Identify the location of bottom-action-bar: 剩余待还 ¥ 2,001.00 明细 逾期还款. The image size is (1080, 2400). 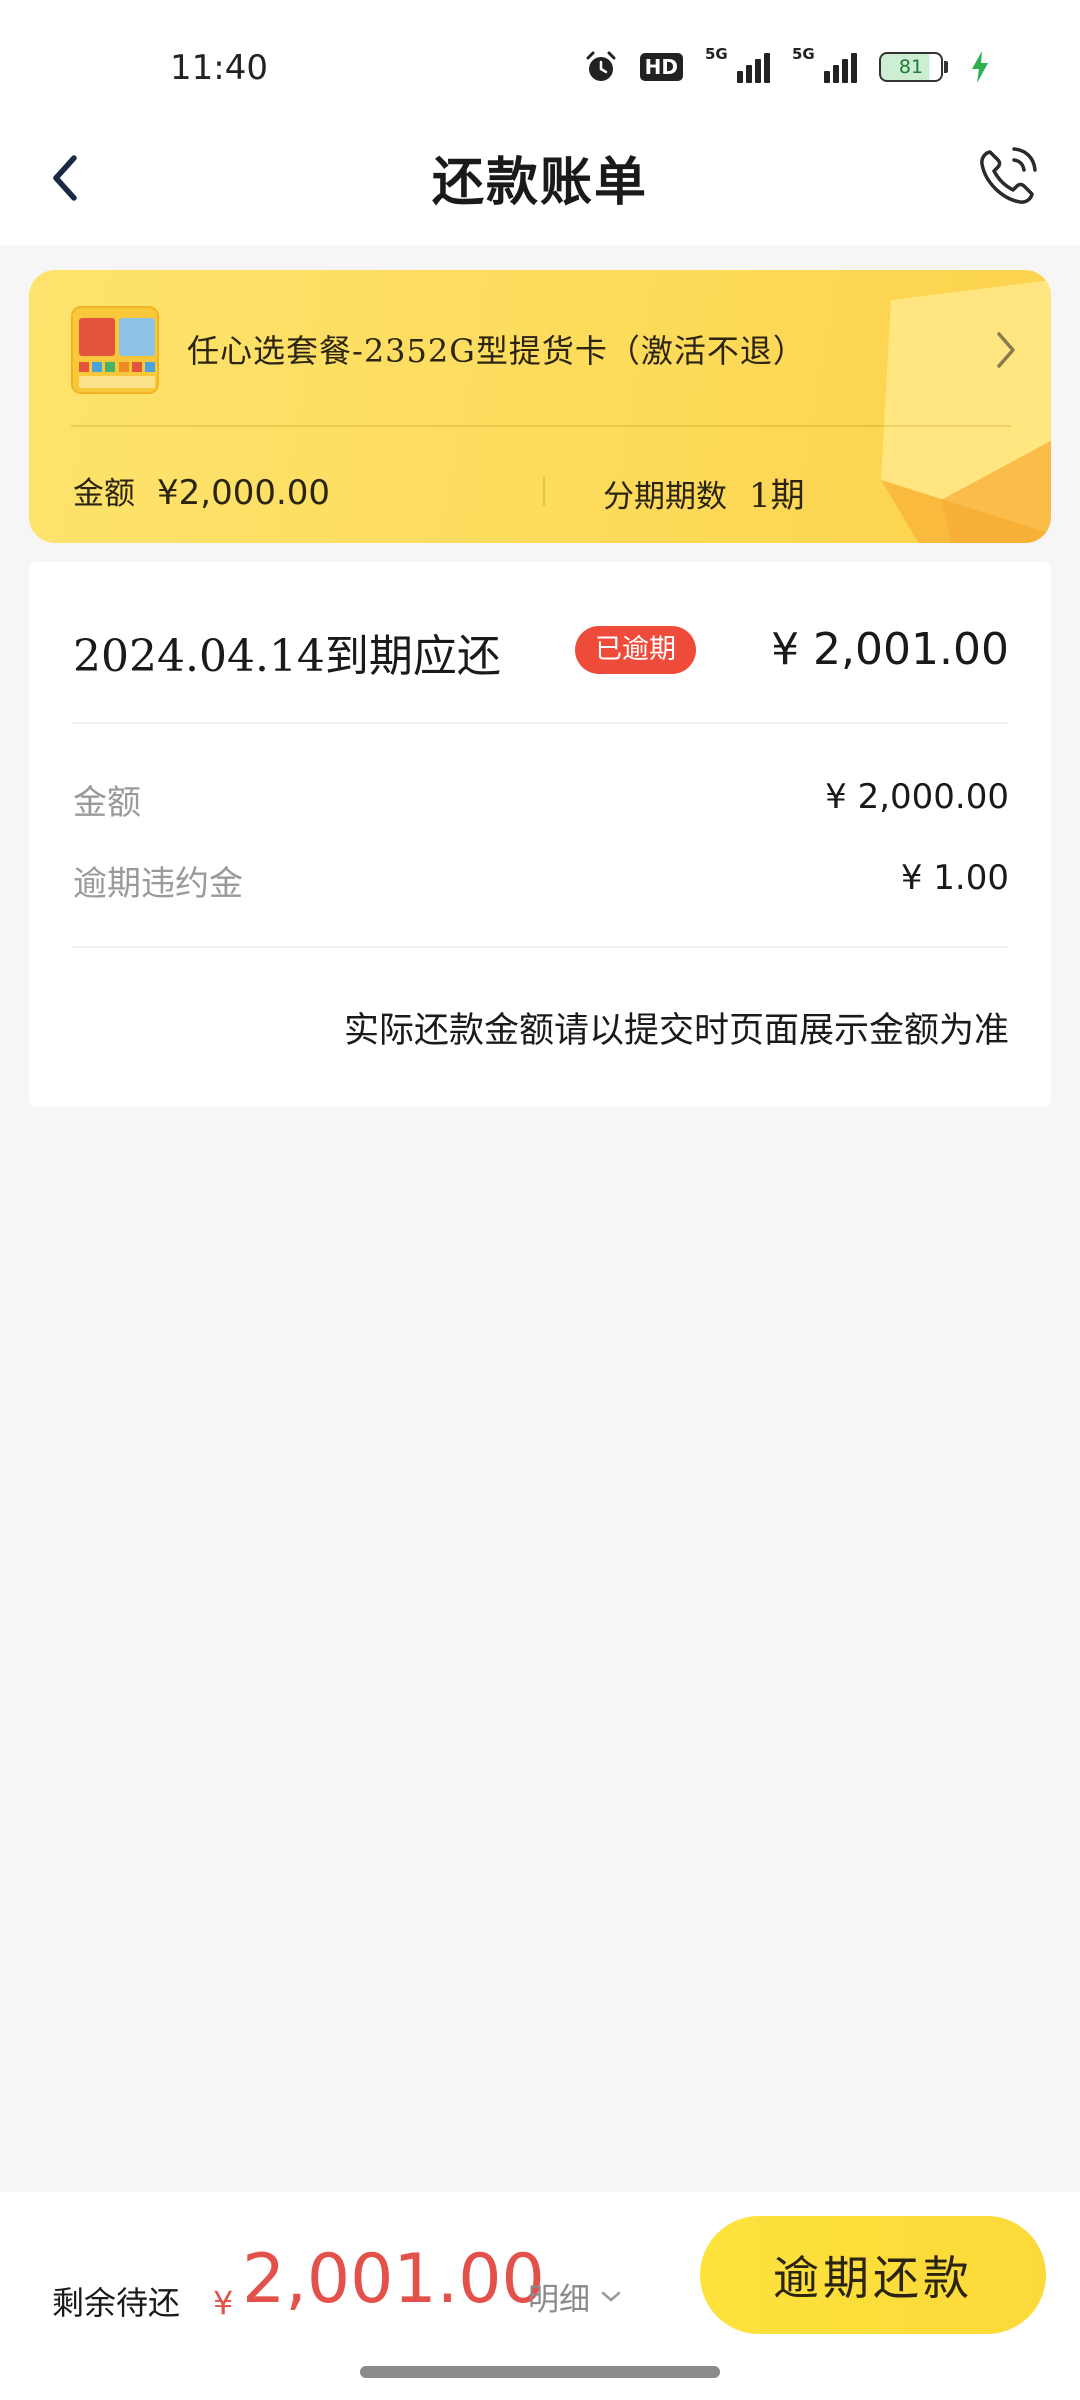
(540, 2296).